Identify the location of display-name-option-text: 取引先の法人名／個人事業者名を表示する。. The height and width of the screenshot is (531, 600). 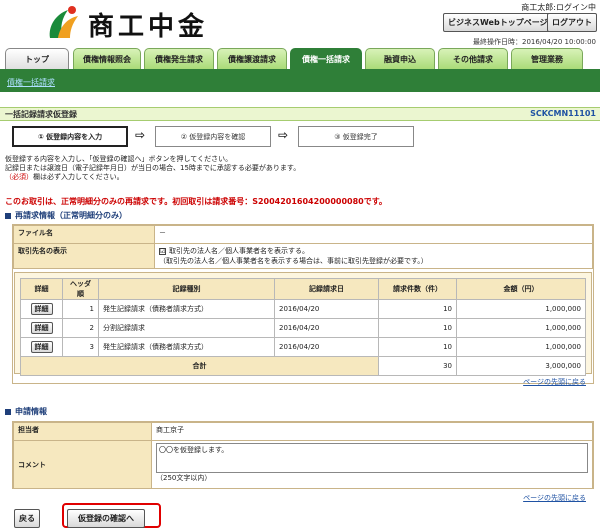
(239, 251).